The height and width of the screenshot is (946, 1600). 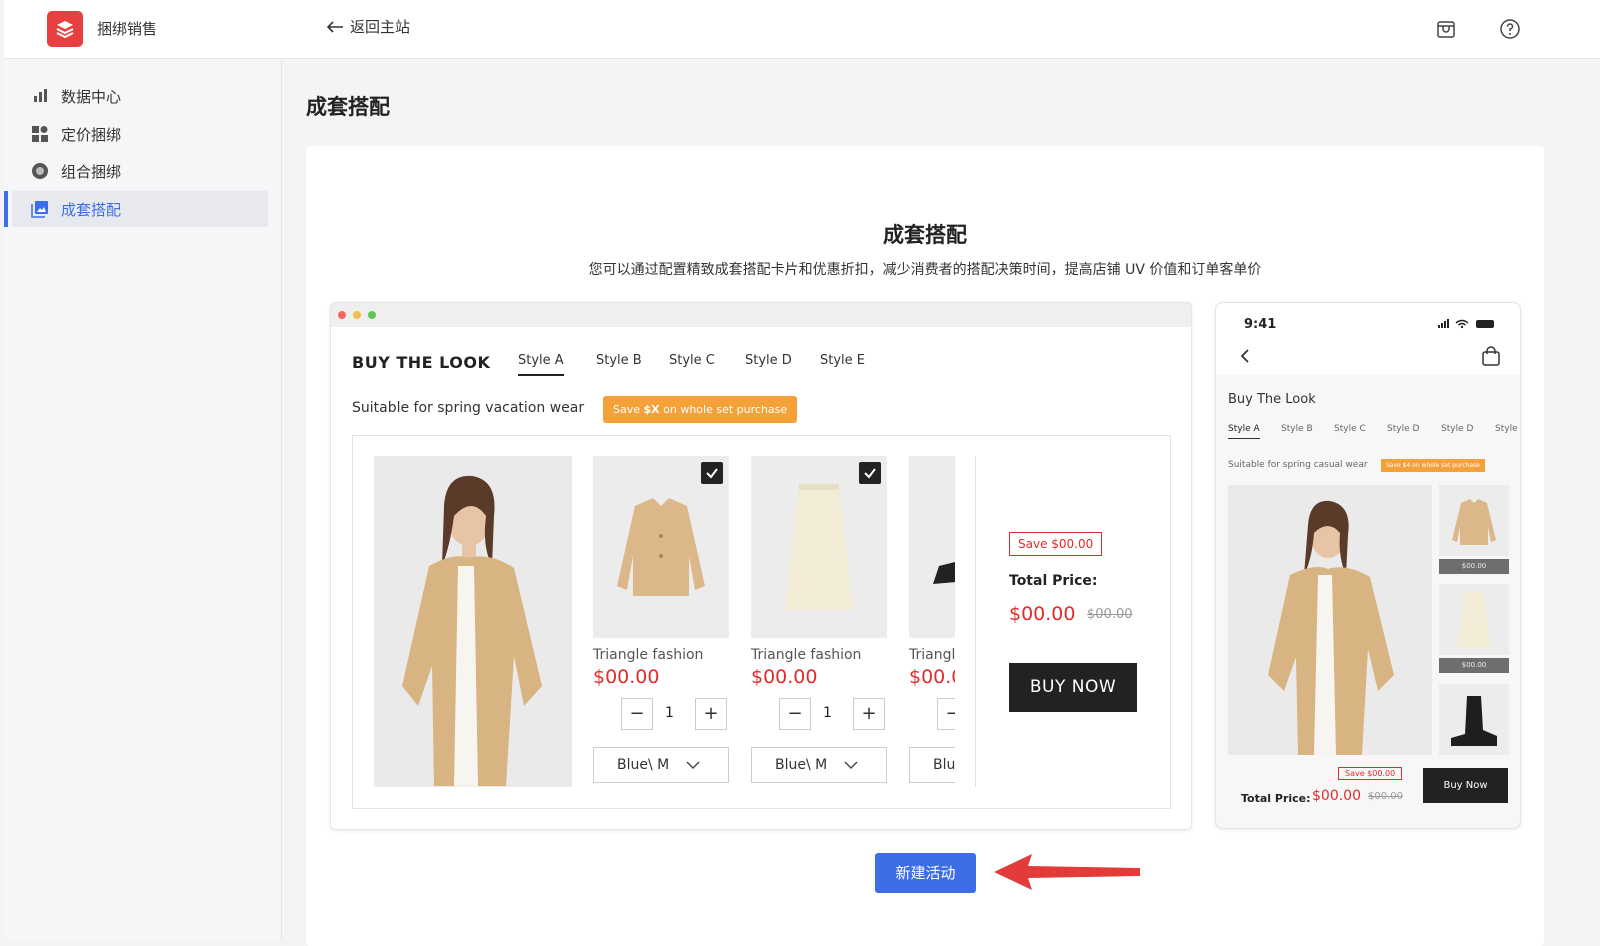 I want to click on shopping-bag-icon, so click(x=1491, y=356).